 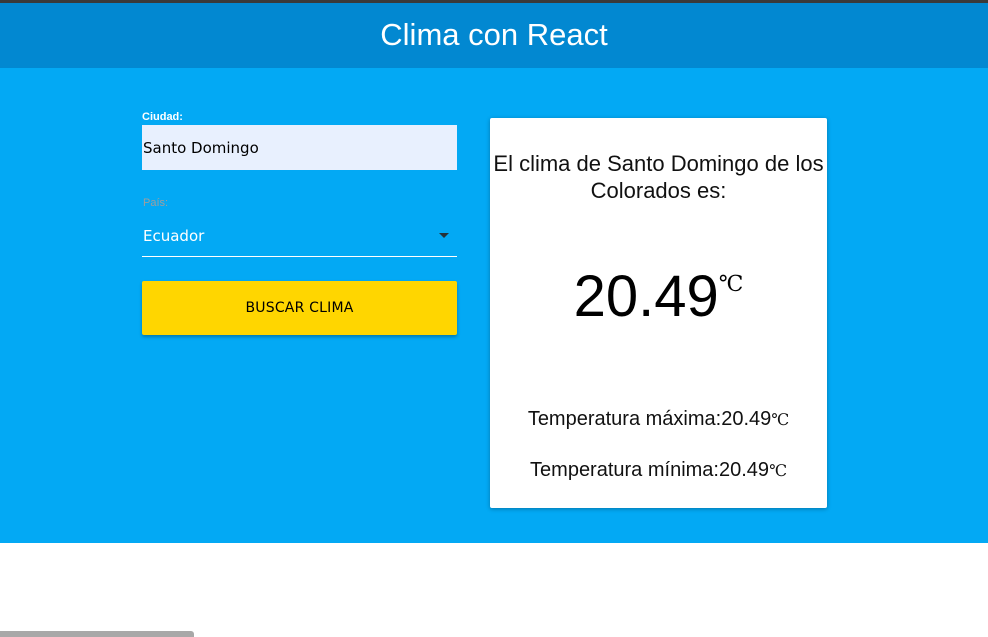 I want to click on country-label: País:, so click(x=156, y=203).